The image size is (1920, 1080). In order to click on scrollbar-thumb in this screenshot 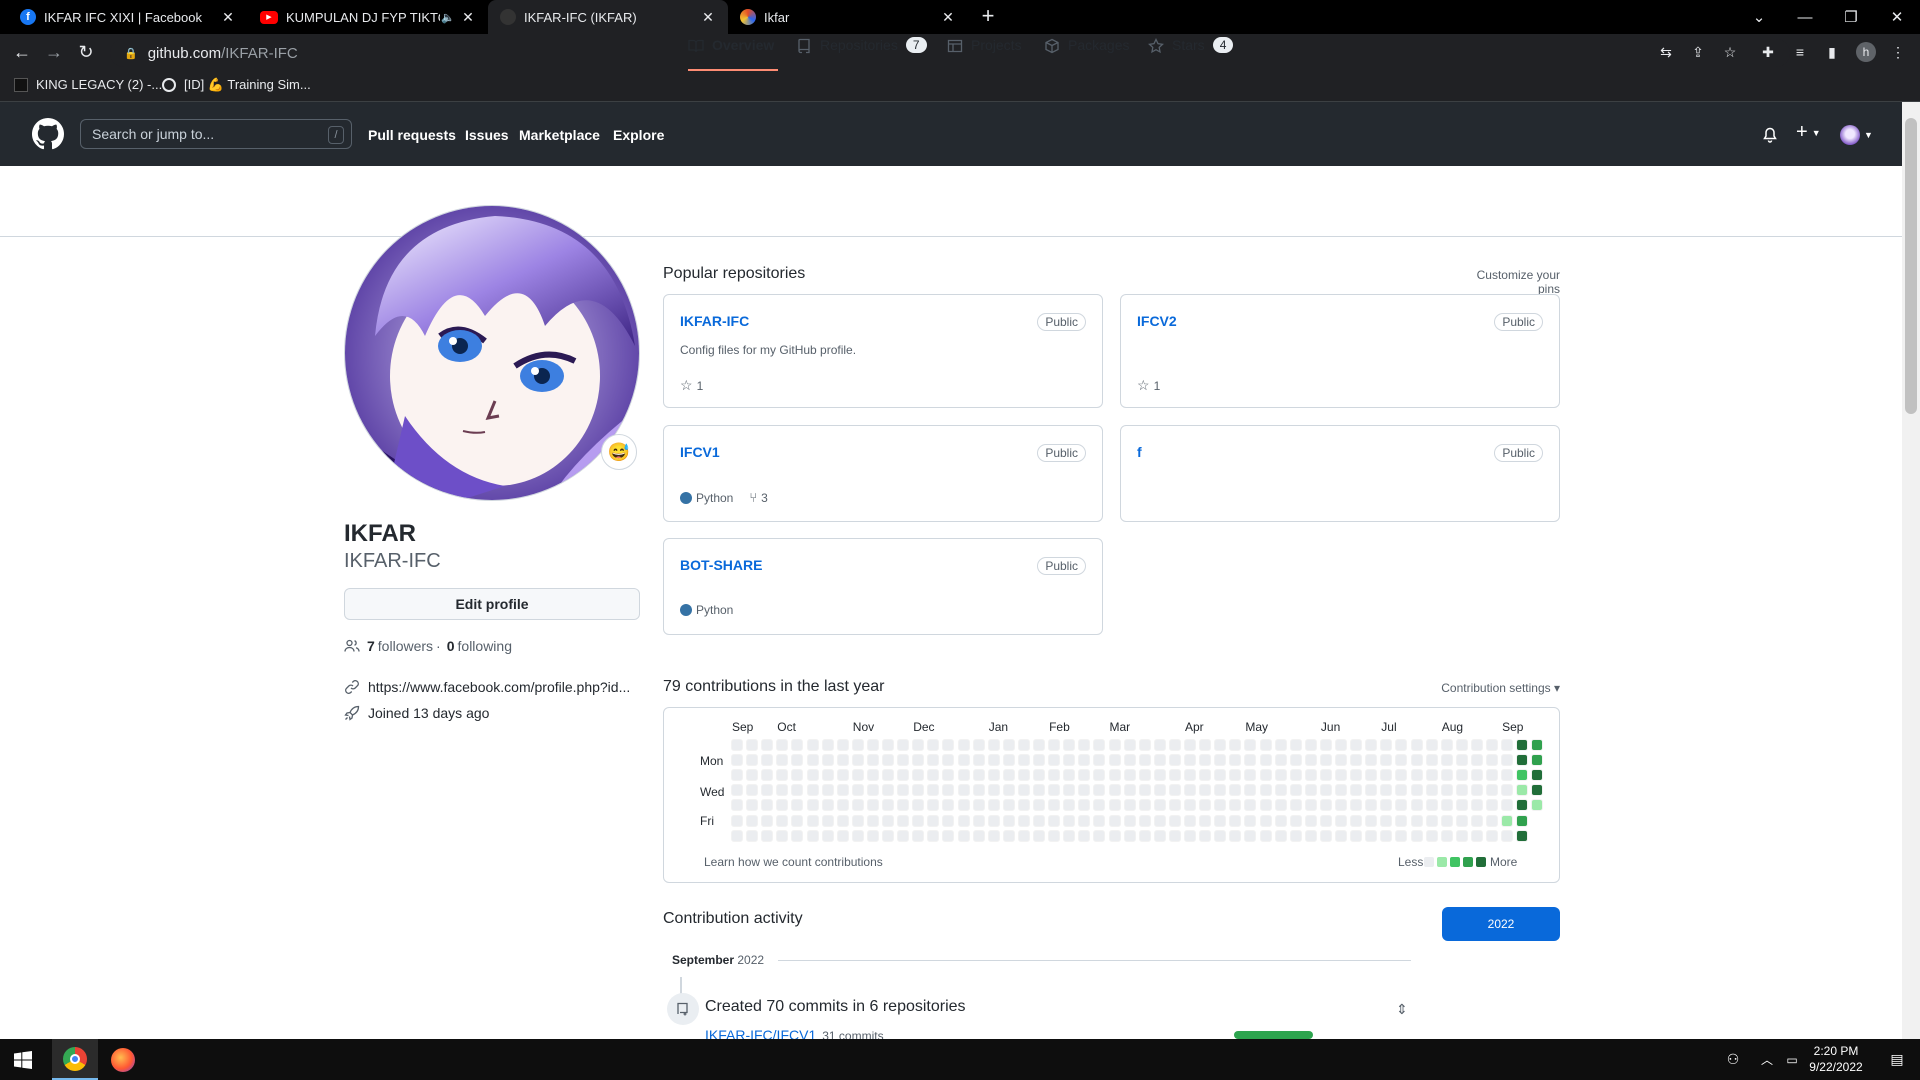, I will do `click(1911, 266)`.